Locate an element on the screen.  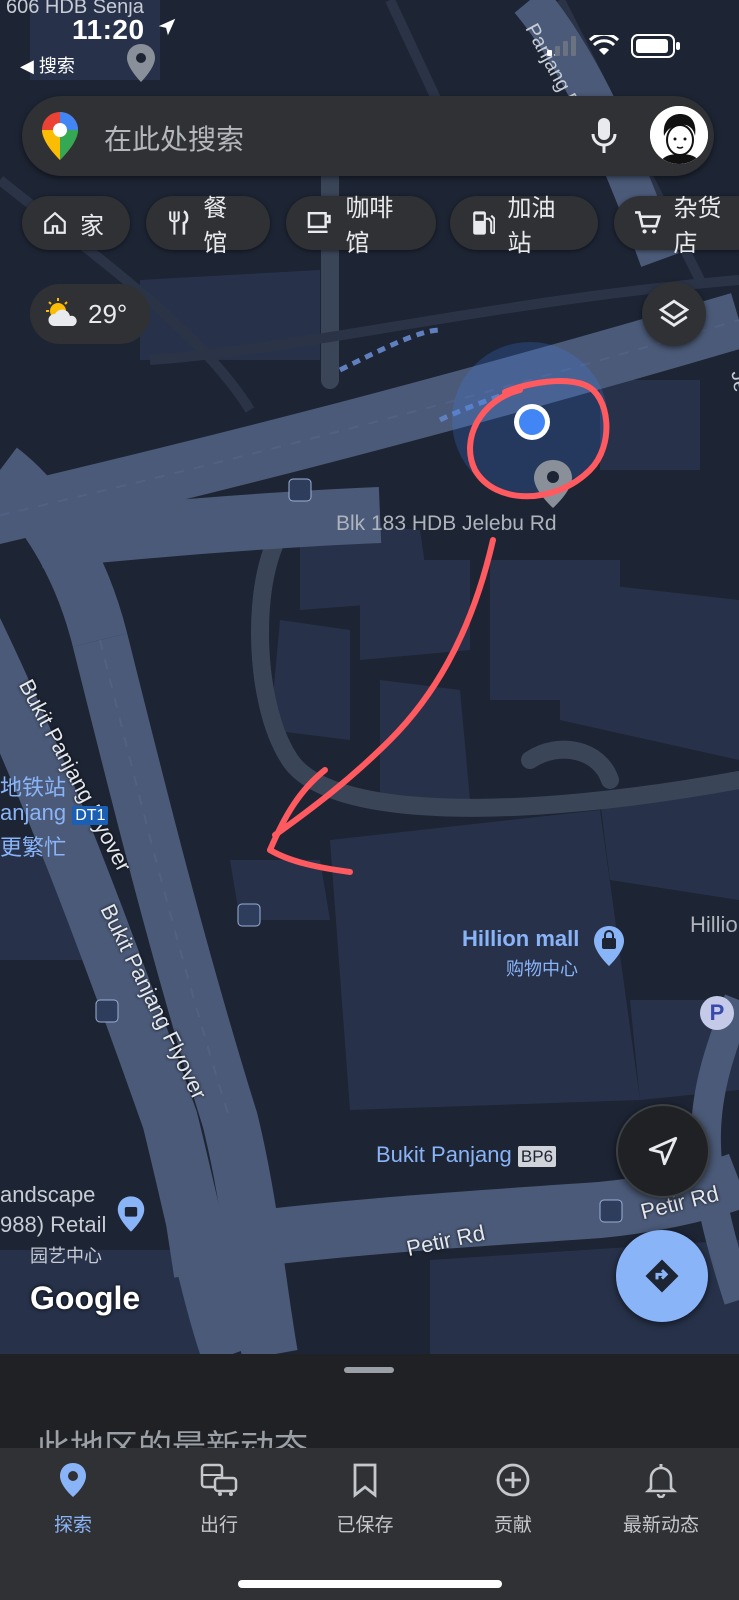
directions-icon is located at coordinates (662, 1276).